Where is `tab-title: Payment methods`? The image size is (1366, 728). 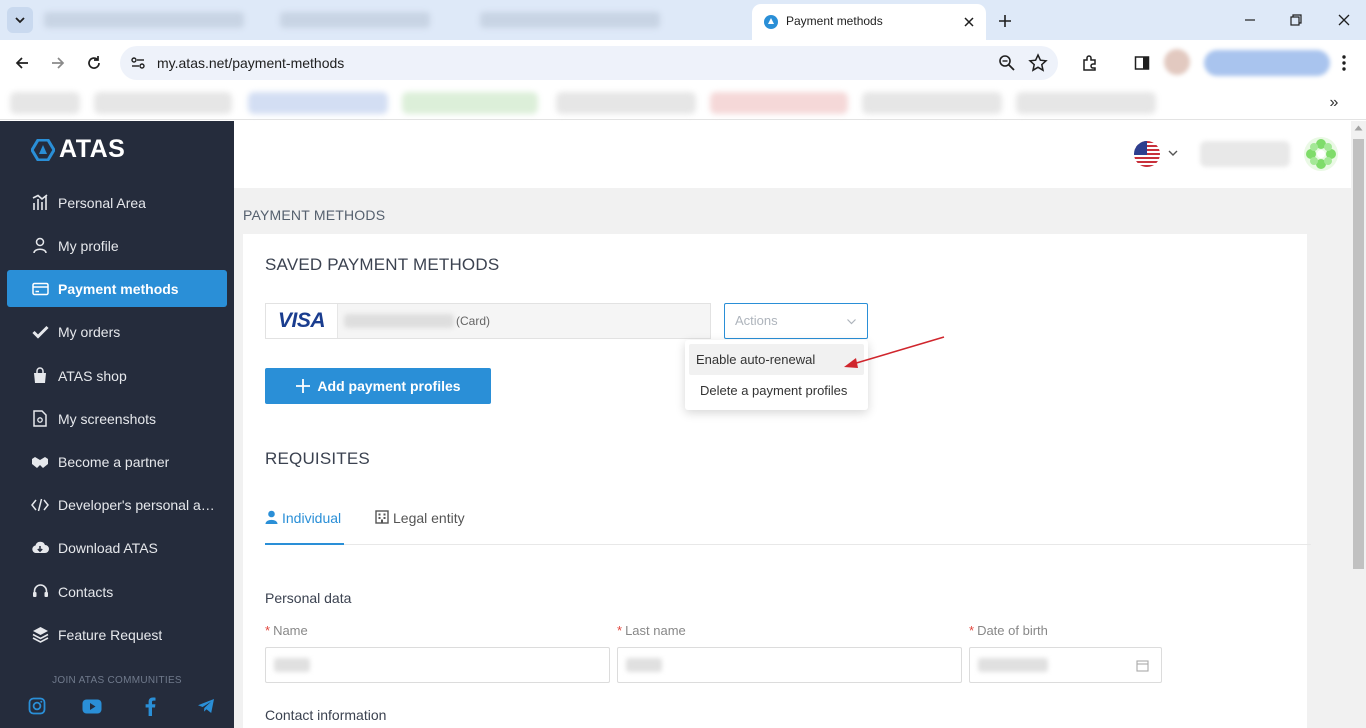 tab-title: Payment methods is located at coordinates (834, 21).